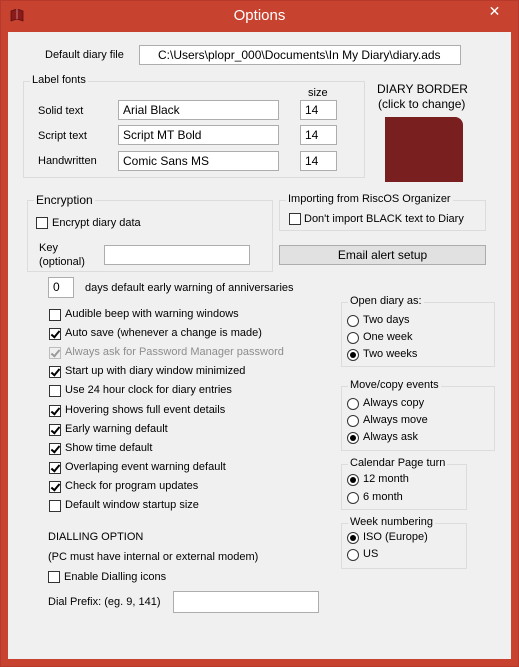 This screenshot has width=519, height=667. What do you see at coordinates (318, 135) in the screenshot?
I see `script-text-size-field: 14` at bounding box center [318, 135].